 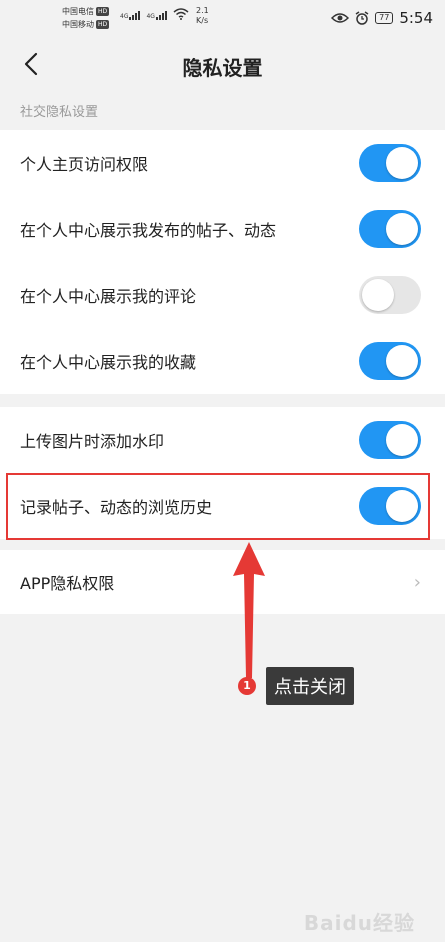 What do you see at coordinates (86, 18) in the screenshot?
I see `carrier-info: 中国电信 HD 中国移动 HD` at bounding box center [86, 18].